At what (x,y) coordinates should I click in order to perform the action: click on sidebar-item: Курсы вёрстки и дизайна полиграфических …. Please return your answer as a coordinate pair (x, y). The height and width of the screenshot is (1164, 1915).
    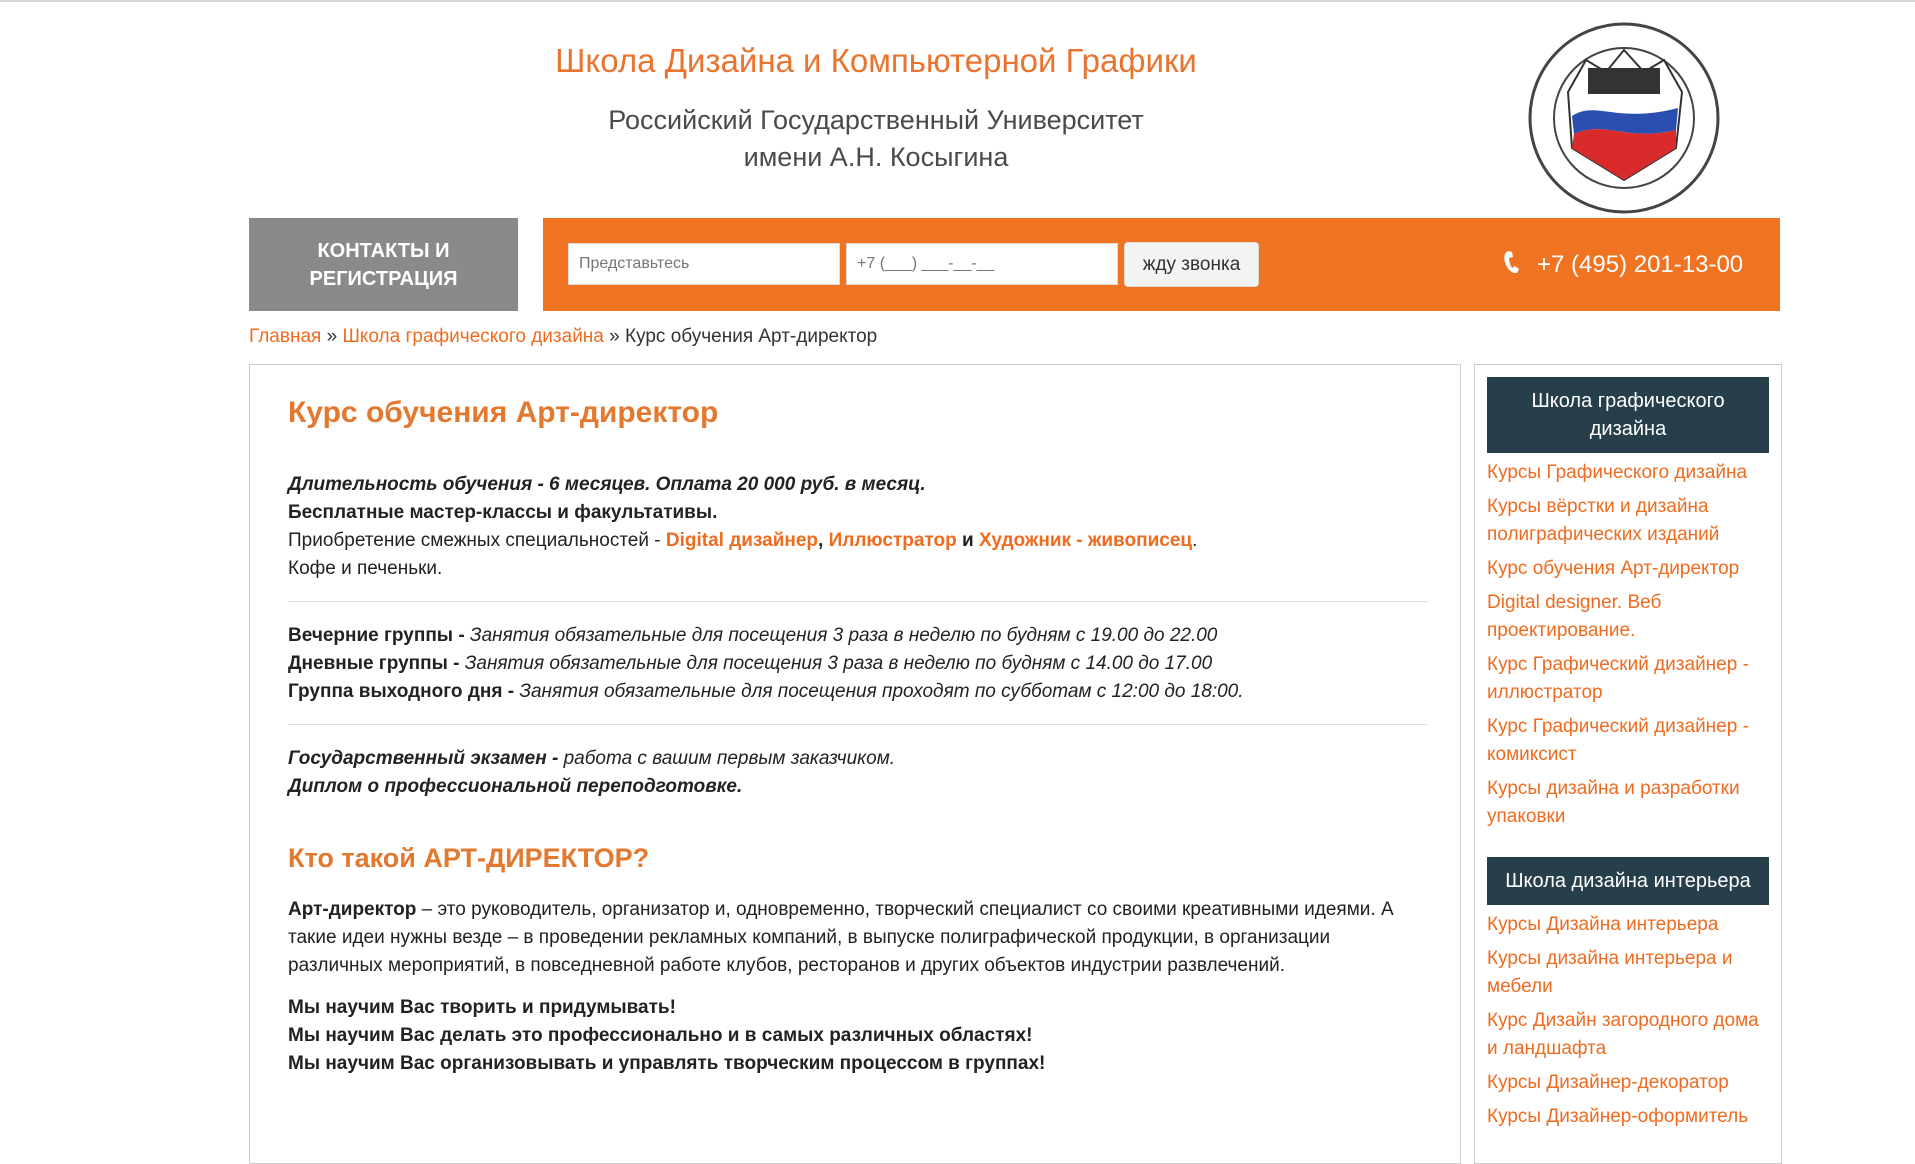
    Looking at the image, I should click on (1628, 521).